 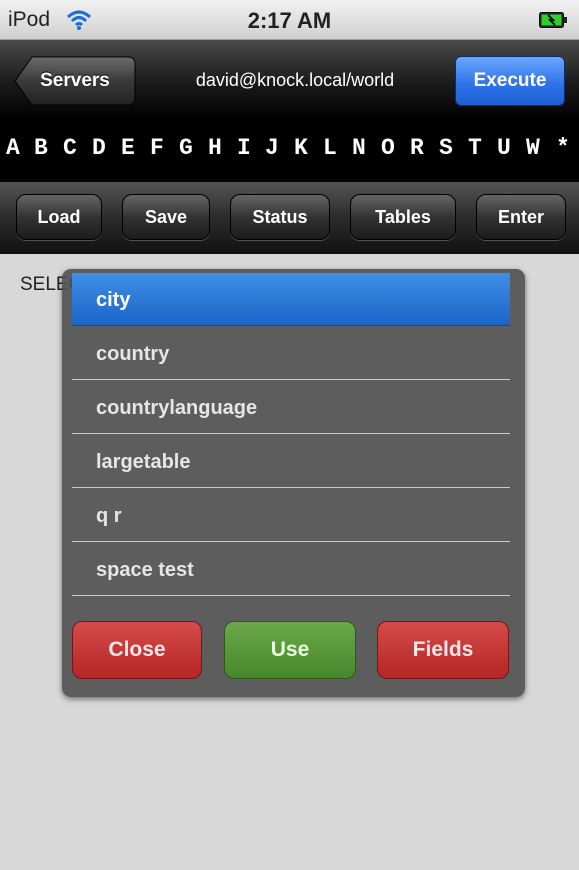 What do you see at coordinates (330, 148) in the screenshot?
I see `letter-key-l: L` at bounding box center [330, 148].